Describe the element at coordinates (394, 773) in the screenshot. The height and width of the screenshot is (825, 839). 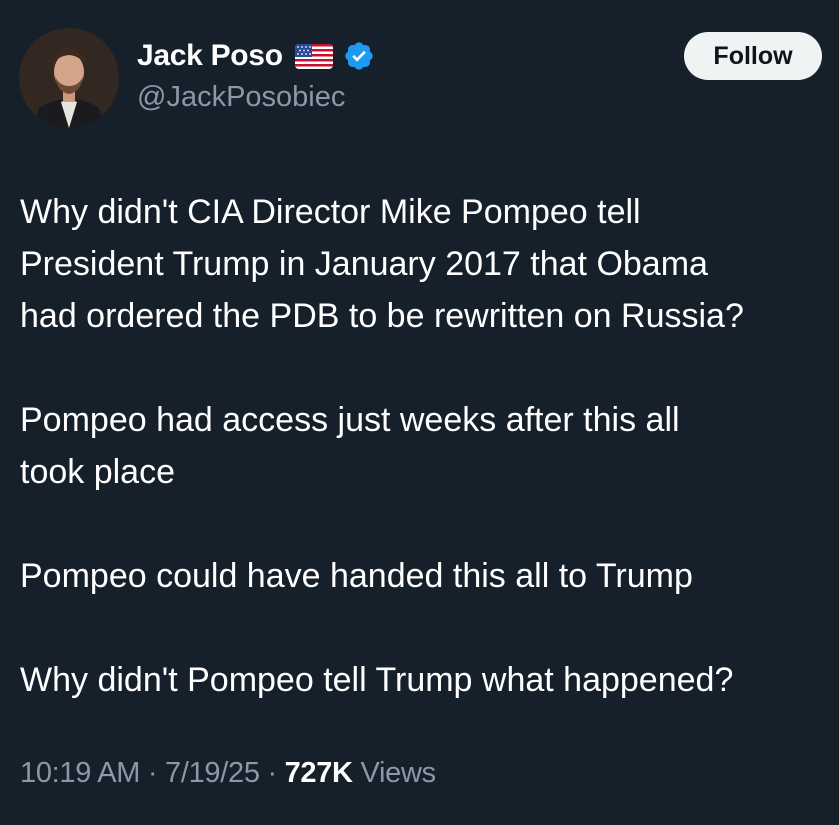
I see `views-label: Views` at that location.